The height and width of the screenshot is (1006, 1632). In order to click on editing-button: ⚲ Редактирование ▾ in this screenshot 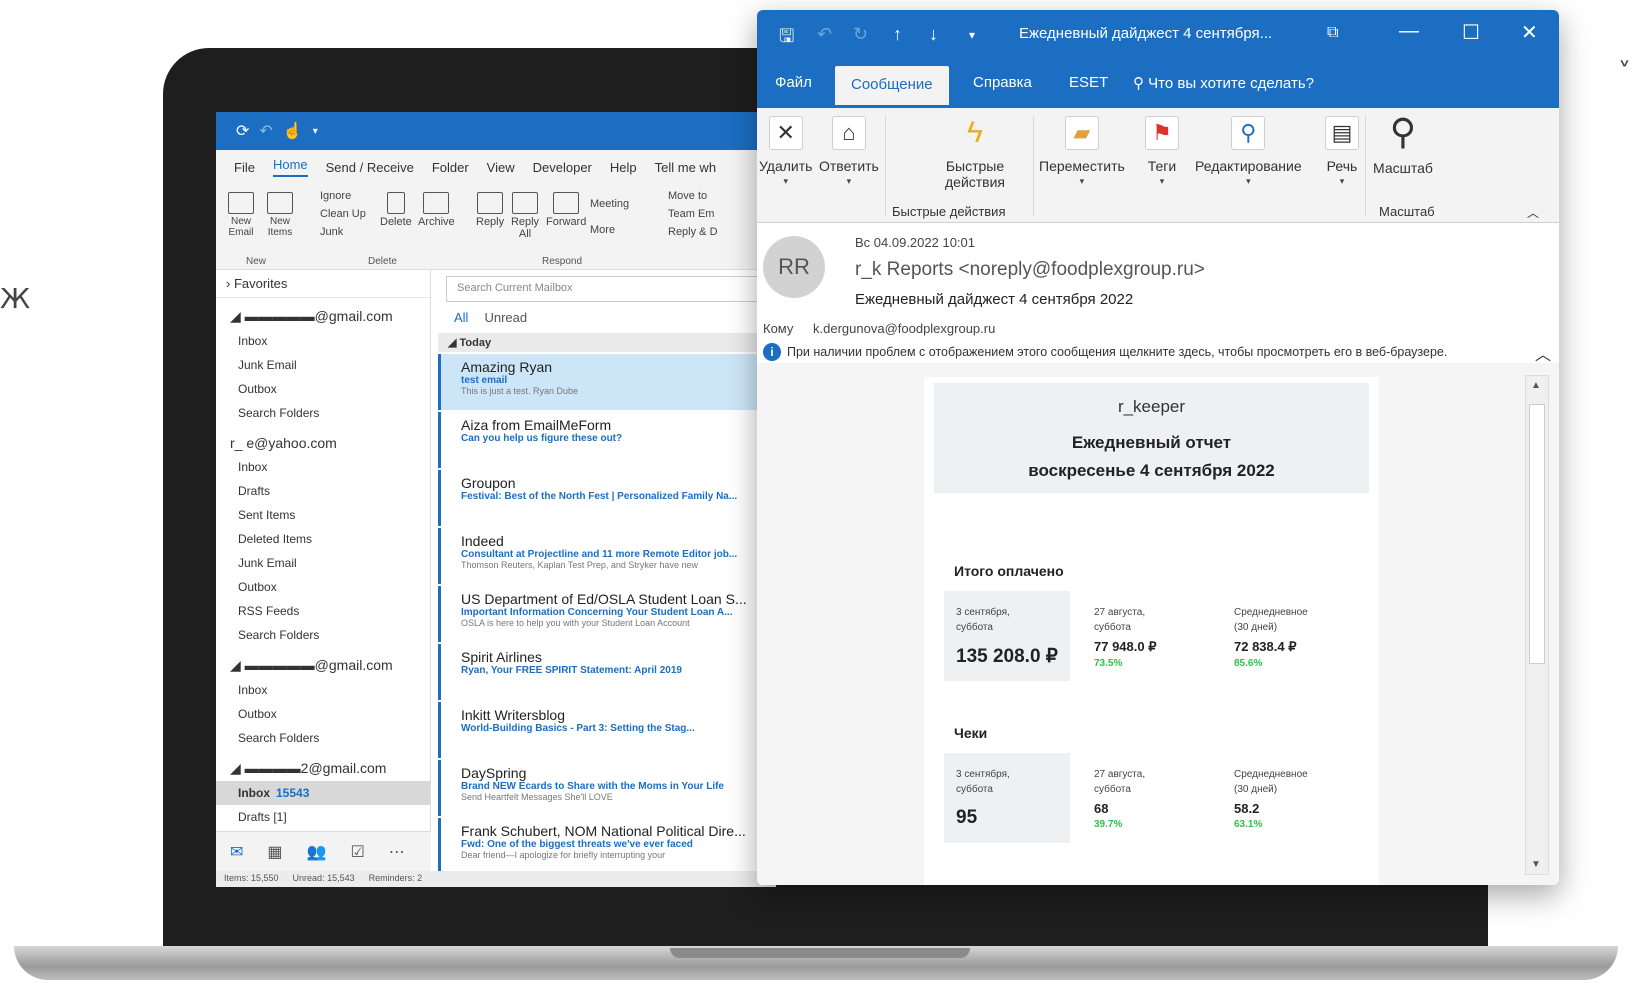, I will do `click(1248, 151)`.